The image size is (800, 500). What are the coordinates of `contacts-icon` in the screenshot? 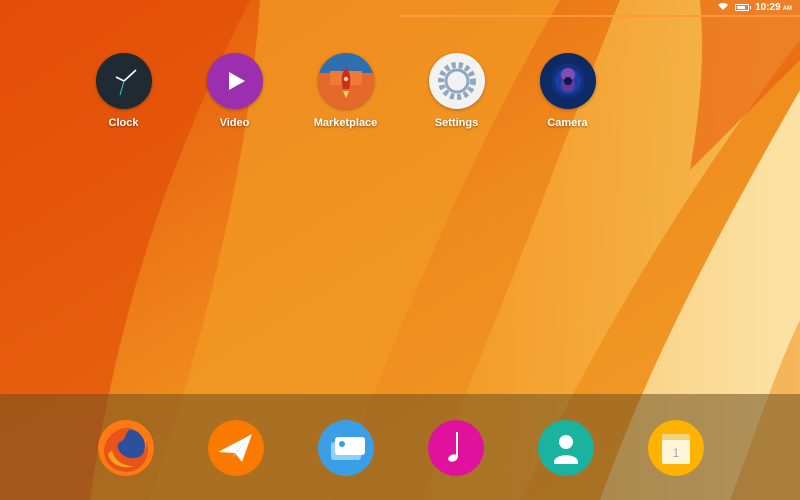 It's located at (566, 448).